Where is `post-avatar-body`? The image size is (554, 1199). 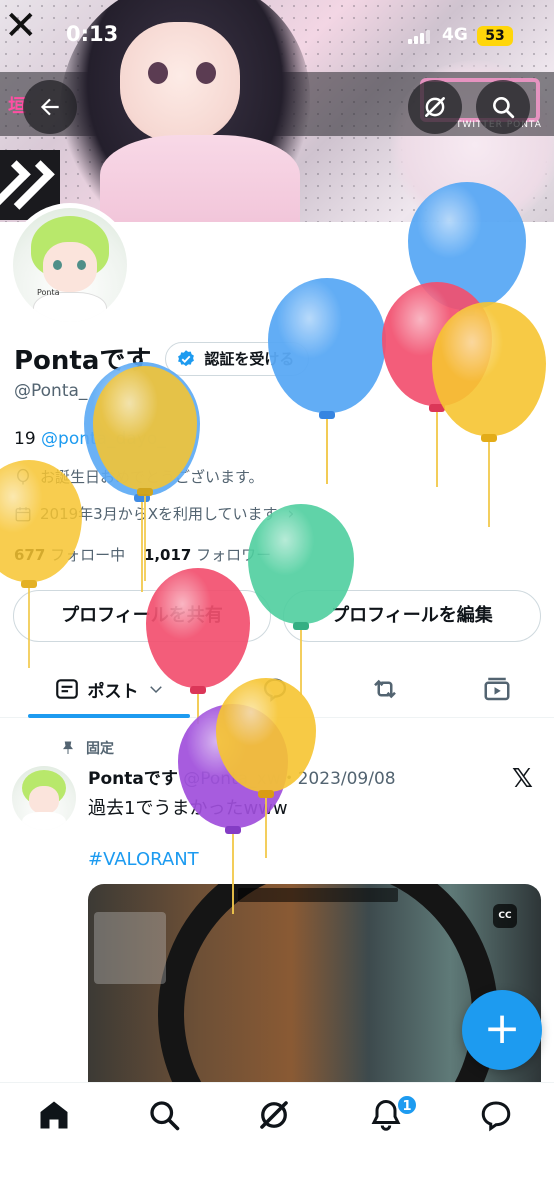
post-avatar-body is located at coordinates (44, 821).